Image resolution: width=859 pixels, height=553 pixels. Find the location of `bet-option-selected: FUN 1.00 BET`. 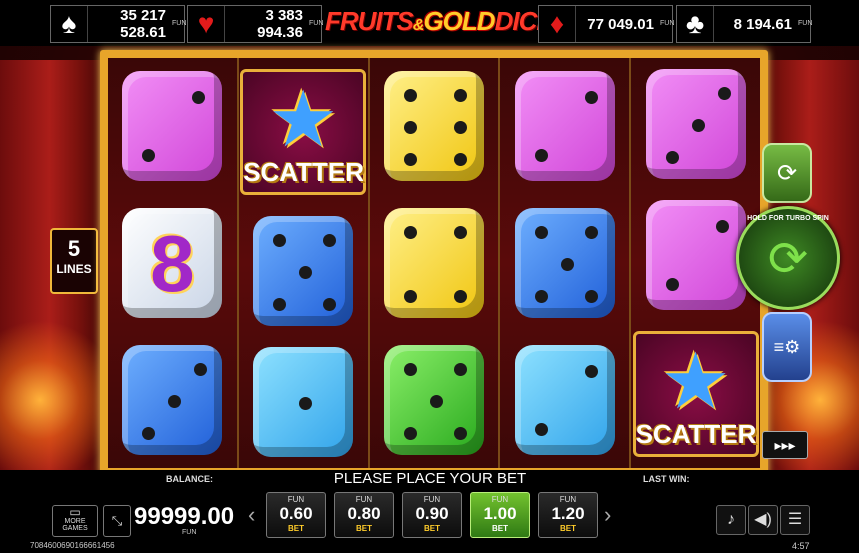

bet-option-selected: FUN 1.00 BET is located at coordinates (500, 515).